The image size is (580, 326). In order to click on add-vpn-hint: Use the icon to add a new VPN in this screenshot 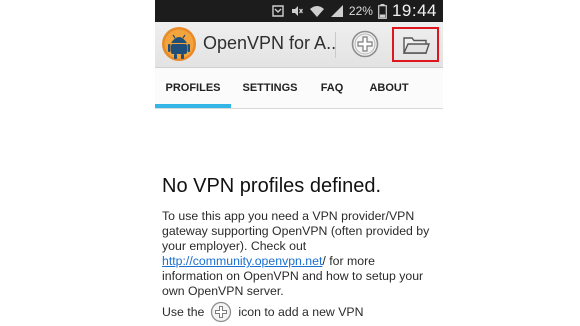, I will do `click(263, 312)`.